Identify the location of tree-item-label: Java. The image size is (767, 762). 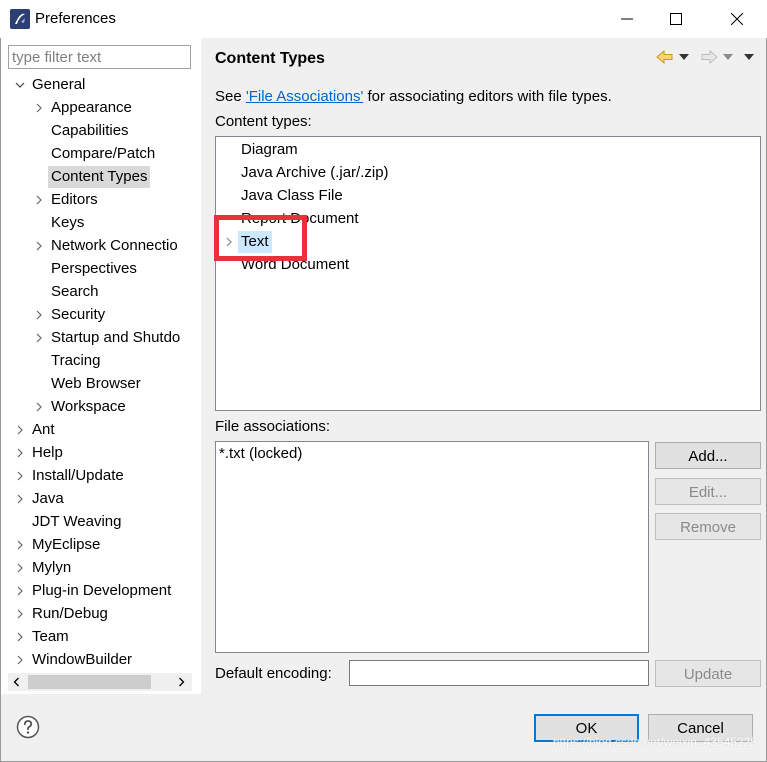
(48, 498).